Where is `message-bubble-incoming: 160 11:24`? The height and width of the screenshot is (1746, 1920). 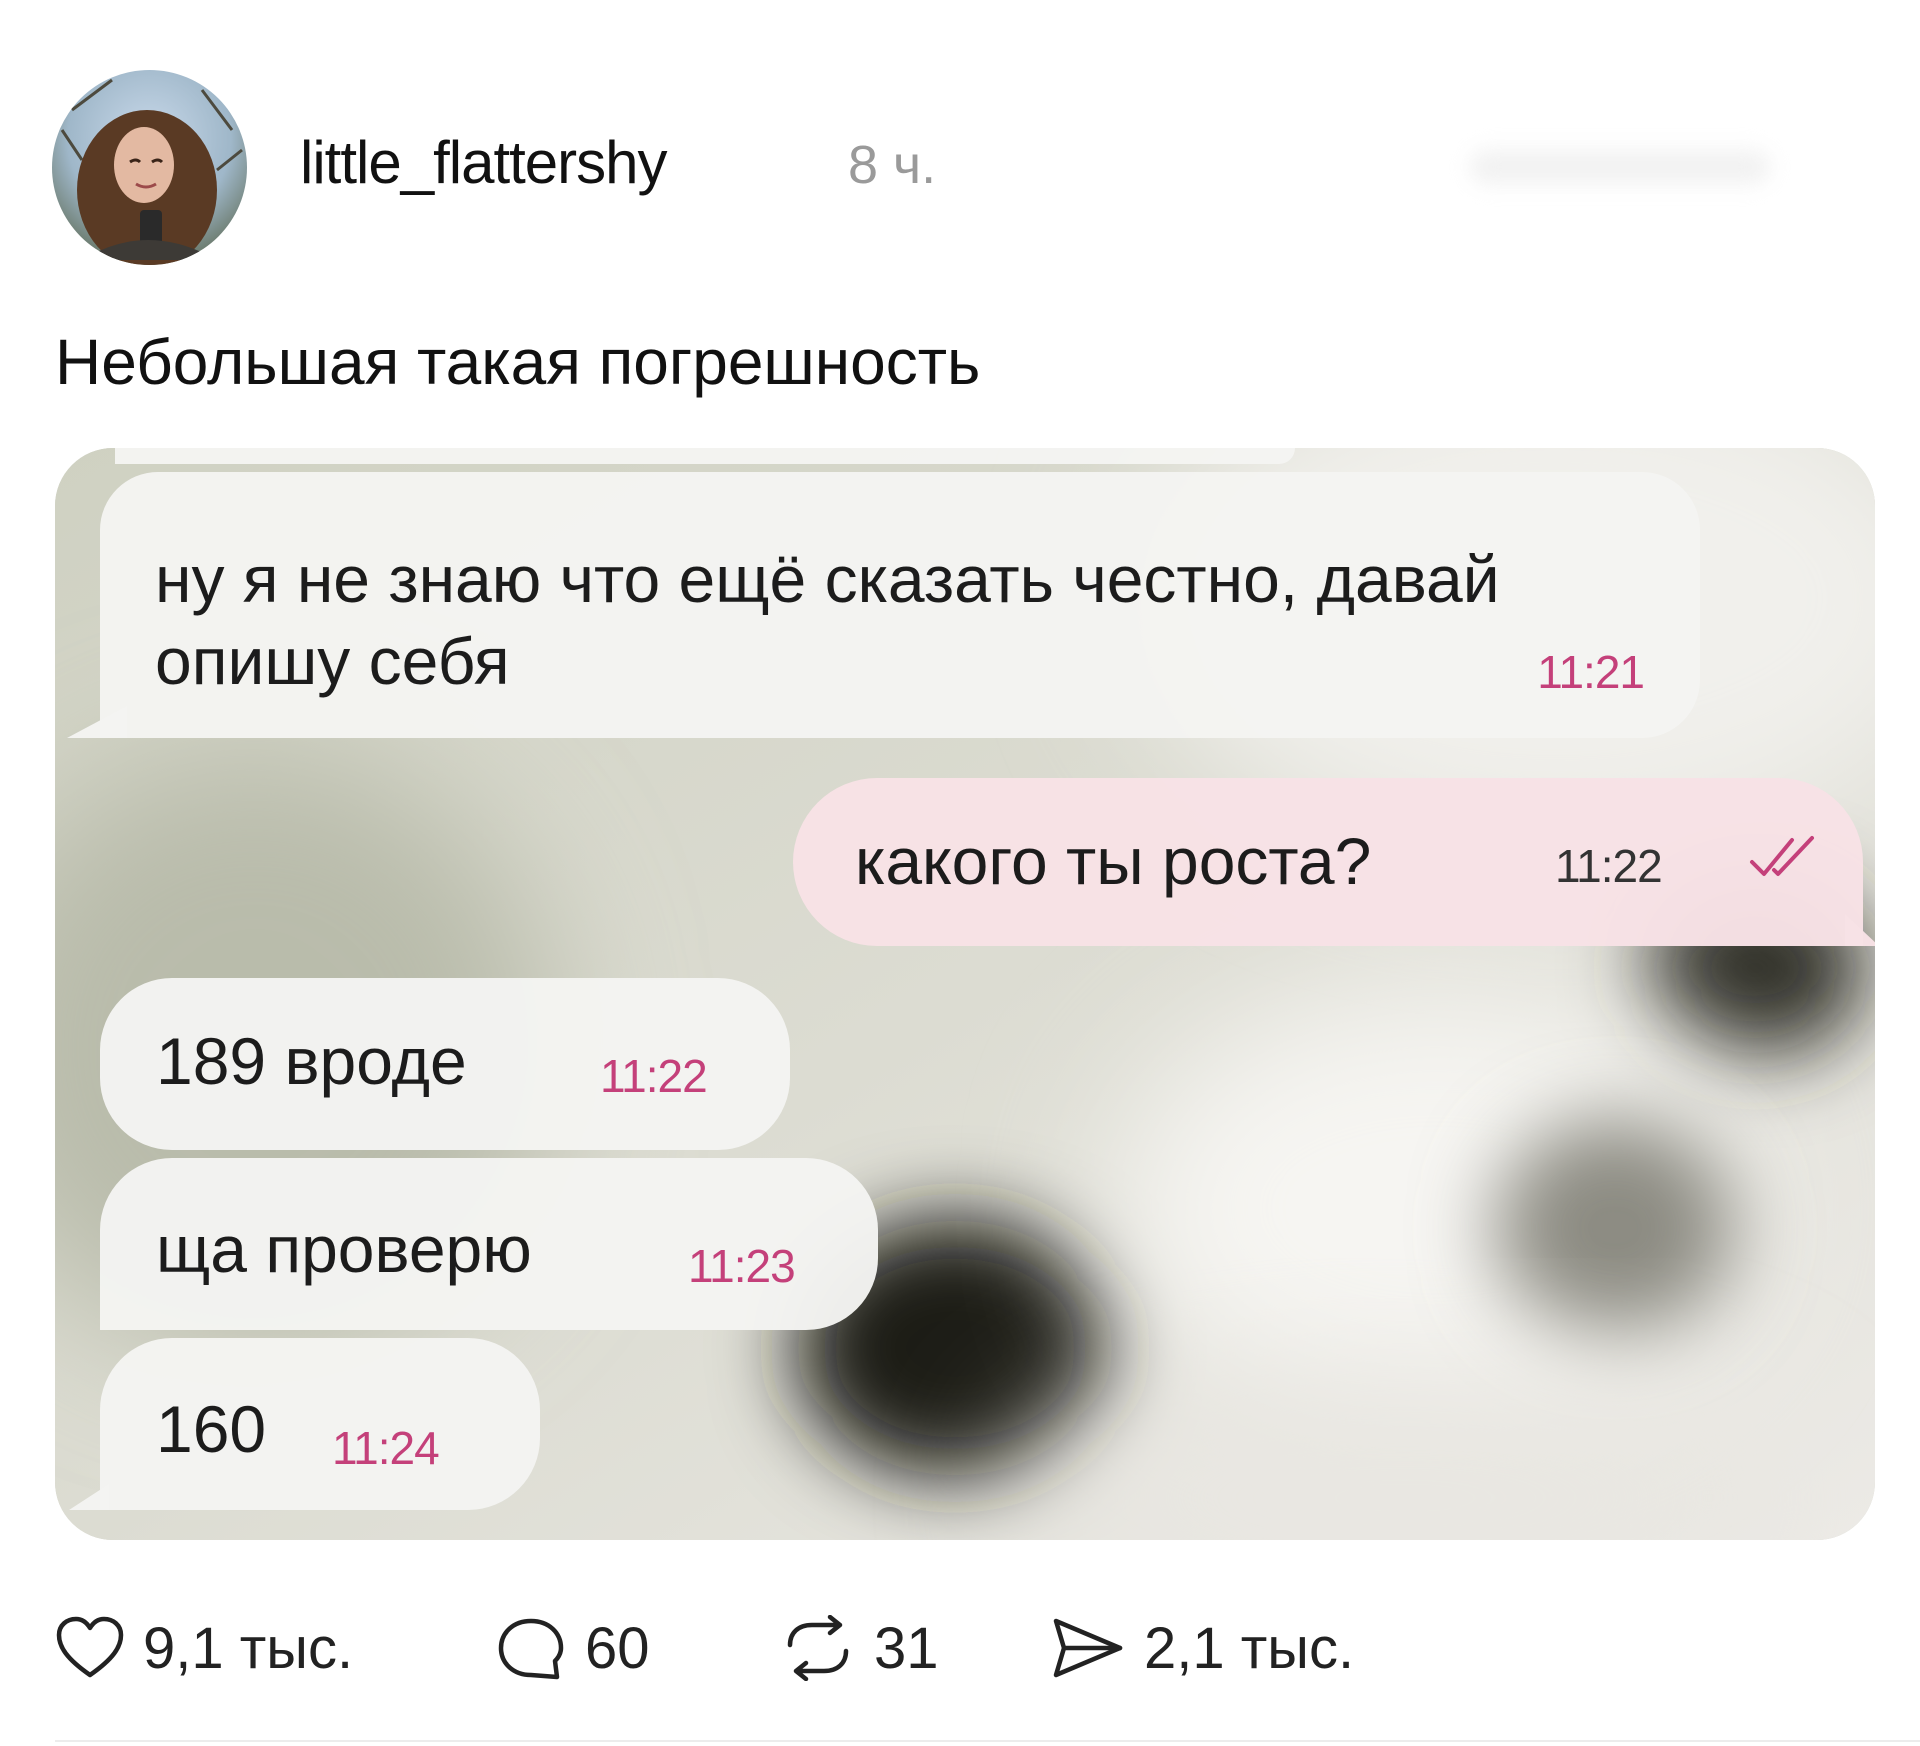 message-bubble-incoming: 160 11:24 is located at coordinates (320, 1424).